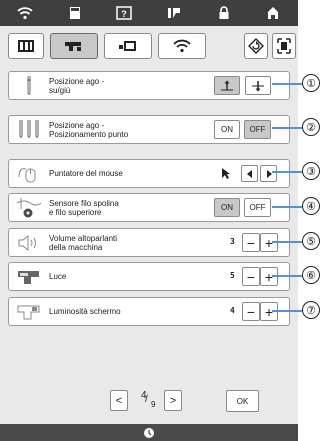 This screenshot has width=324, height=441. What do you see at coordinates (85, 311) in the screenshot?
I see `row-label: Luminosità schermo` at bounding box center [85, 311].